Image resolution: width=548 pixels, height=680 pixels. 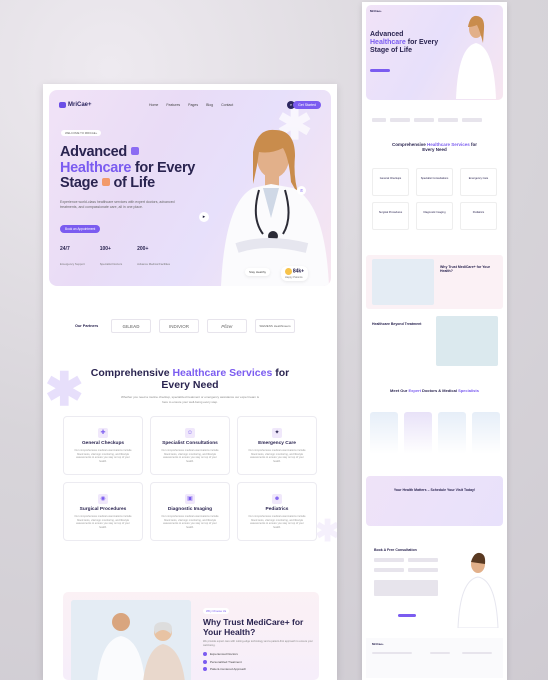 I want to click on thumb-card: General Checkups, so click(x=390, y=182).